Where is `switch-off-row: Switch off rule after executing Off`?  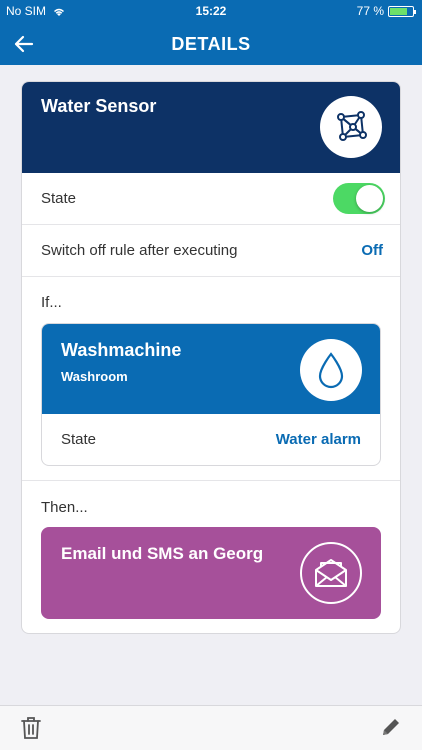 switch-off-row: Switch off rule after executing Off is located at coordinates (211, 251).